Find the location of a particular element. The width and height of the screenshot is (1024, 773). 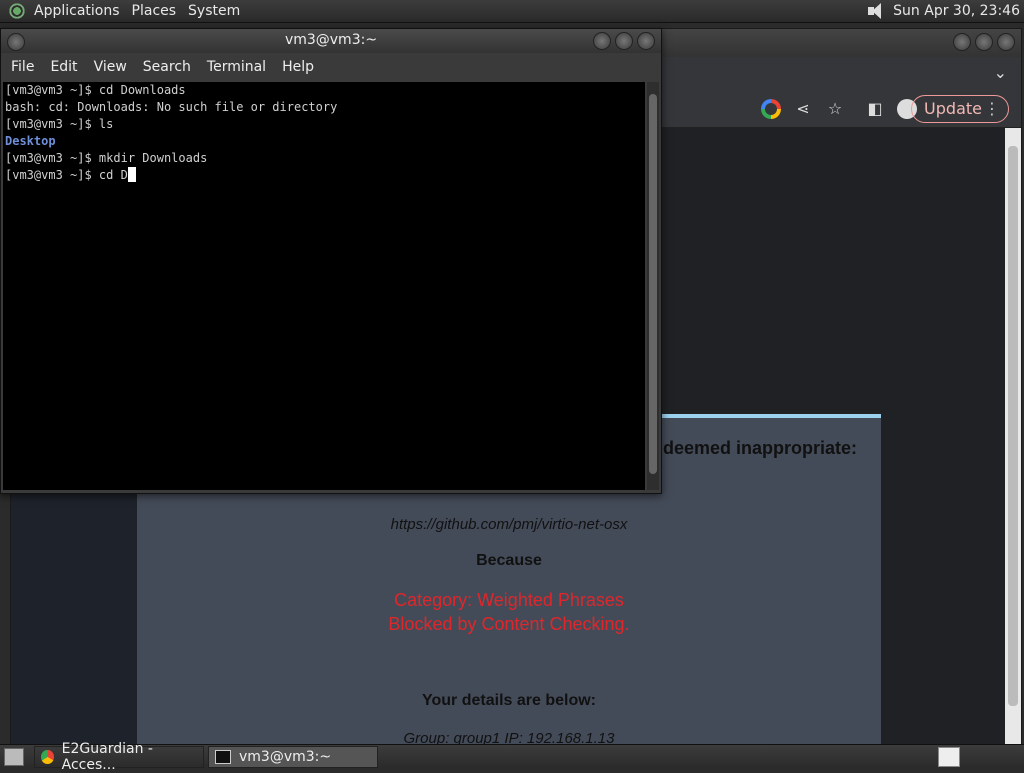

terminal-title: vm3@vm3:~ is located at coordinates (331, 40).